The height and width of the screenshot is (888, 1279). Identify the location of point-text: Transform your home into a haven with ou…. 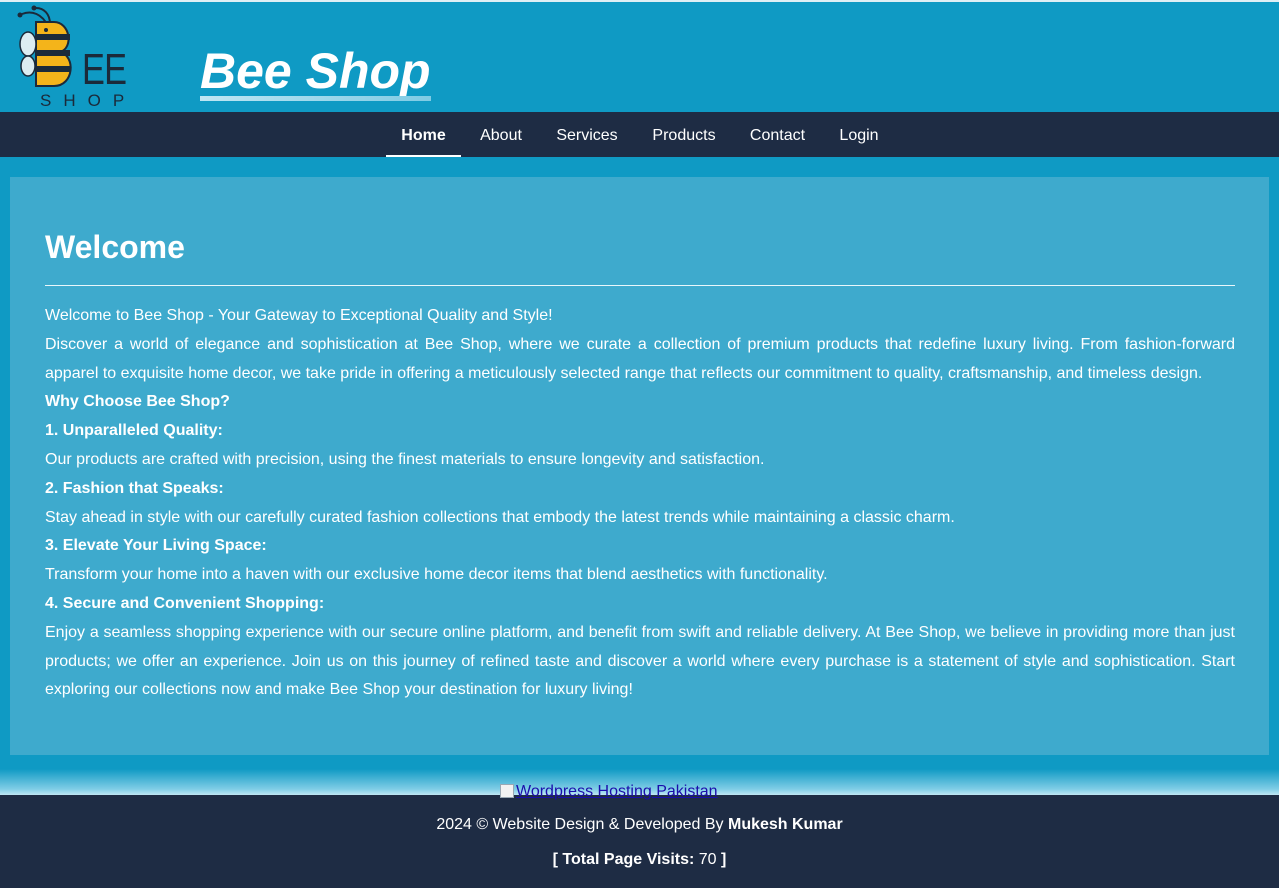
(436, 575).